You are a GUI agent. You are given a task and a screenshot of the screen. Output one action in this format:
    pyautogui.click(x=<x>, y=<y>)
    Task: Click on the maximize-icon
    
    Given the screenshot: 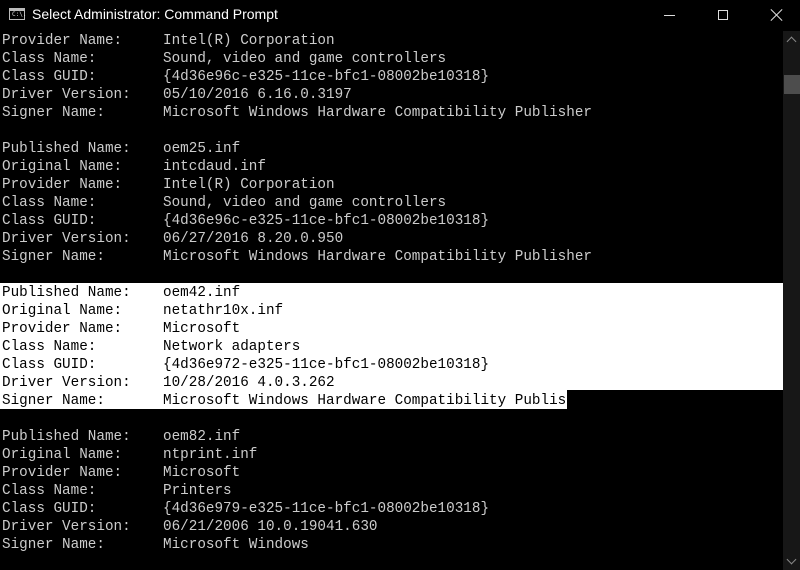 What is the action you would take?
    pyautogui.click(x=723, y=15)
    